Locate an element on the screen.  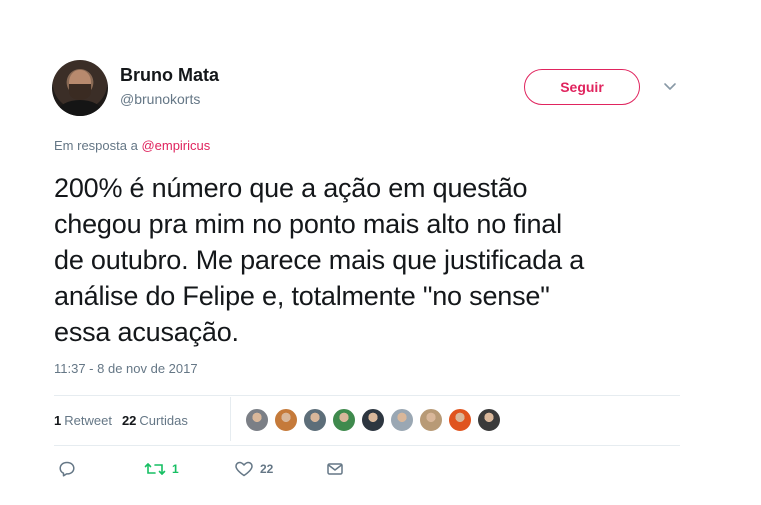
tweet-timestamp: 11:37 - 8 de nov de 2017 is located at coordinates (126, 368).